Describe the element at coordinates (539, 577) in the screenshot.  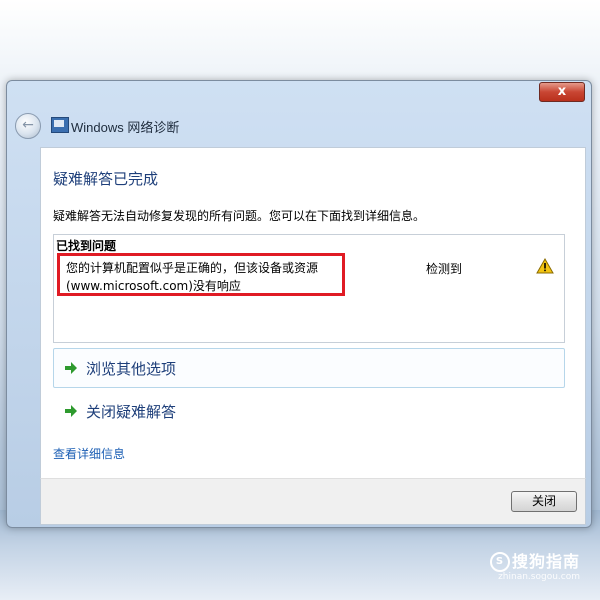
I see `watermark-url: zhinan.sogou.com` at that location.